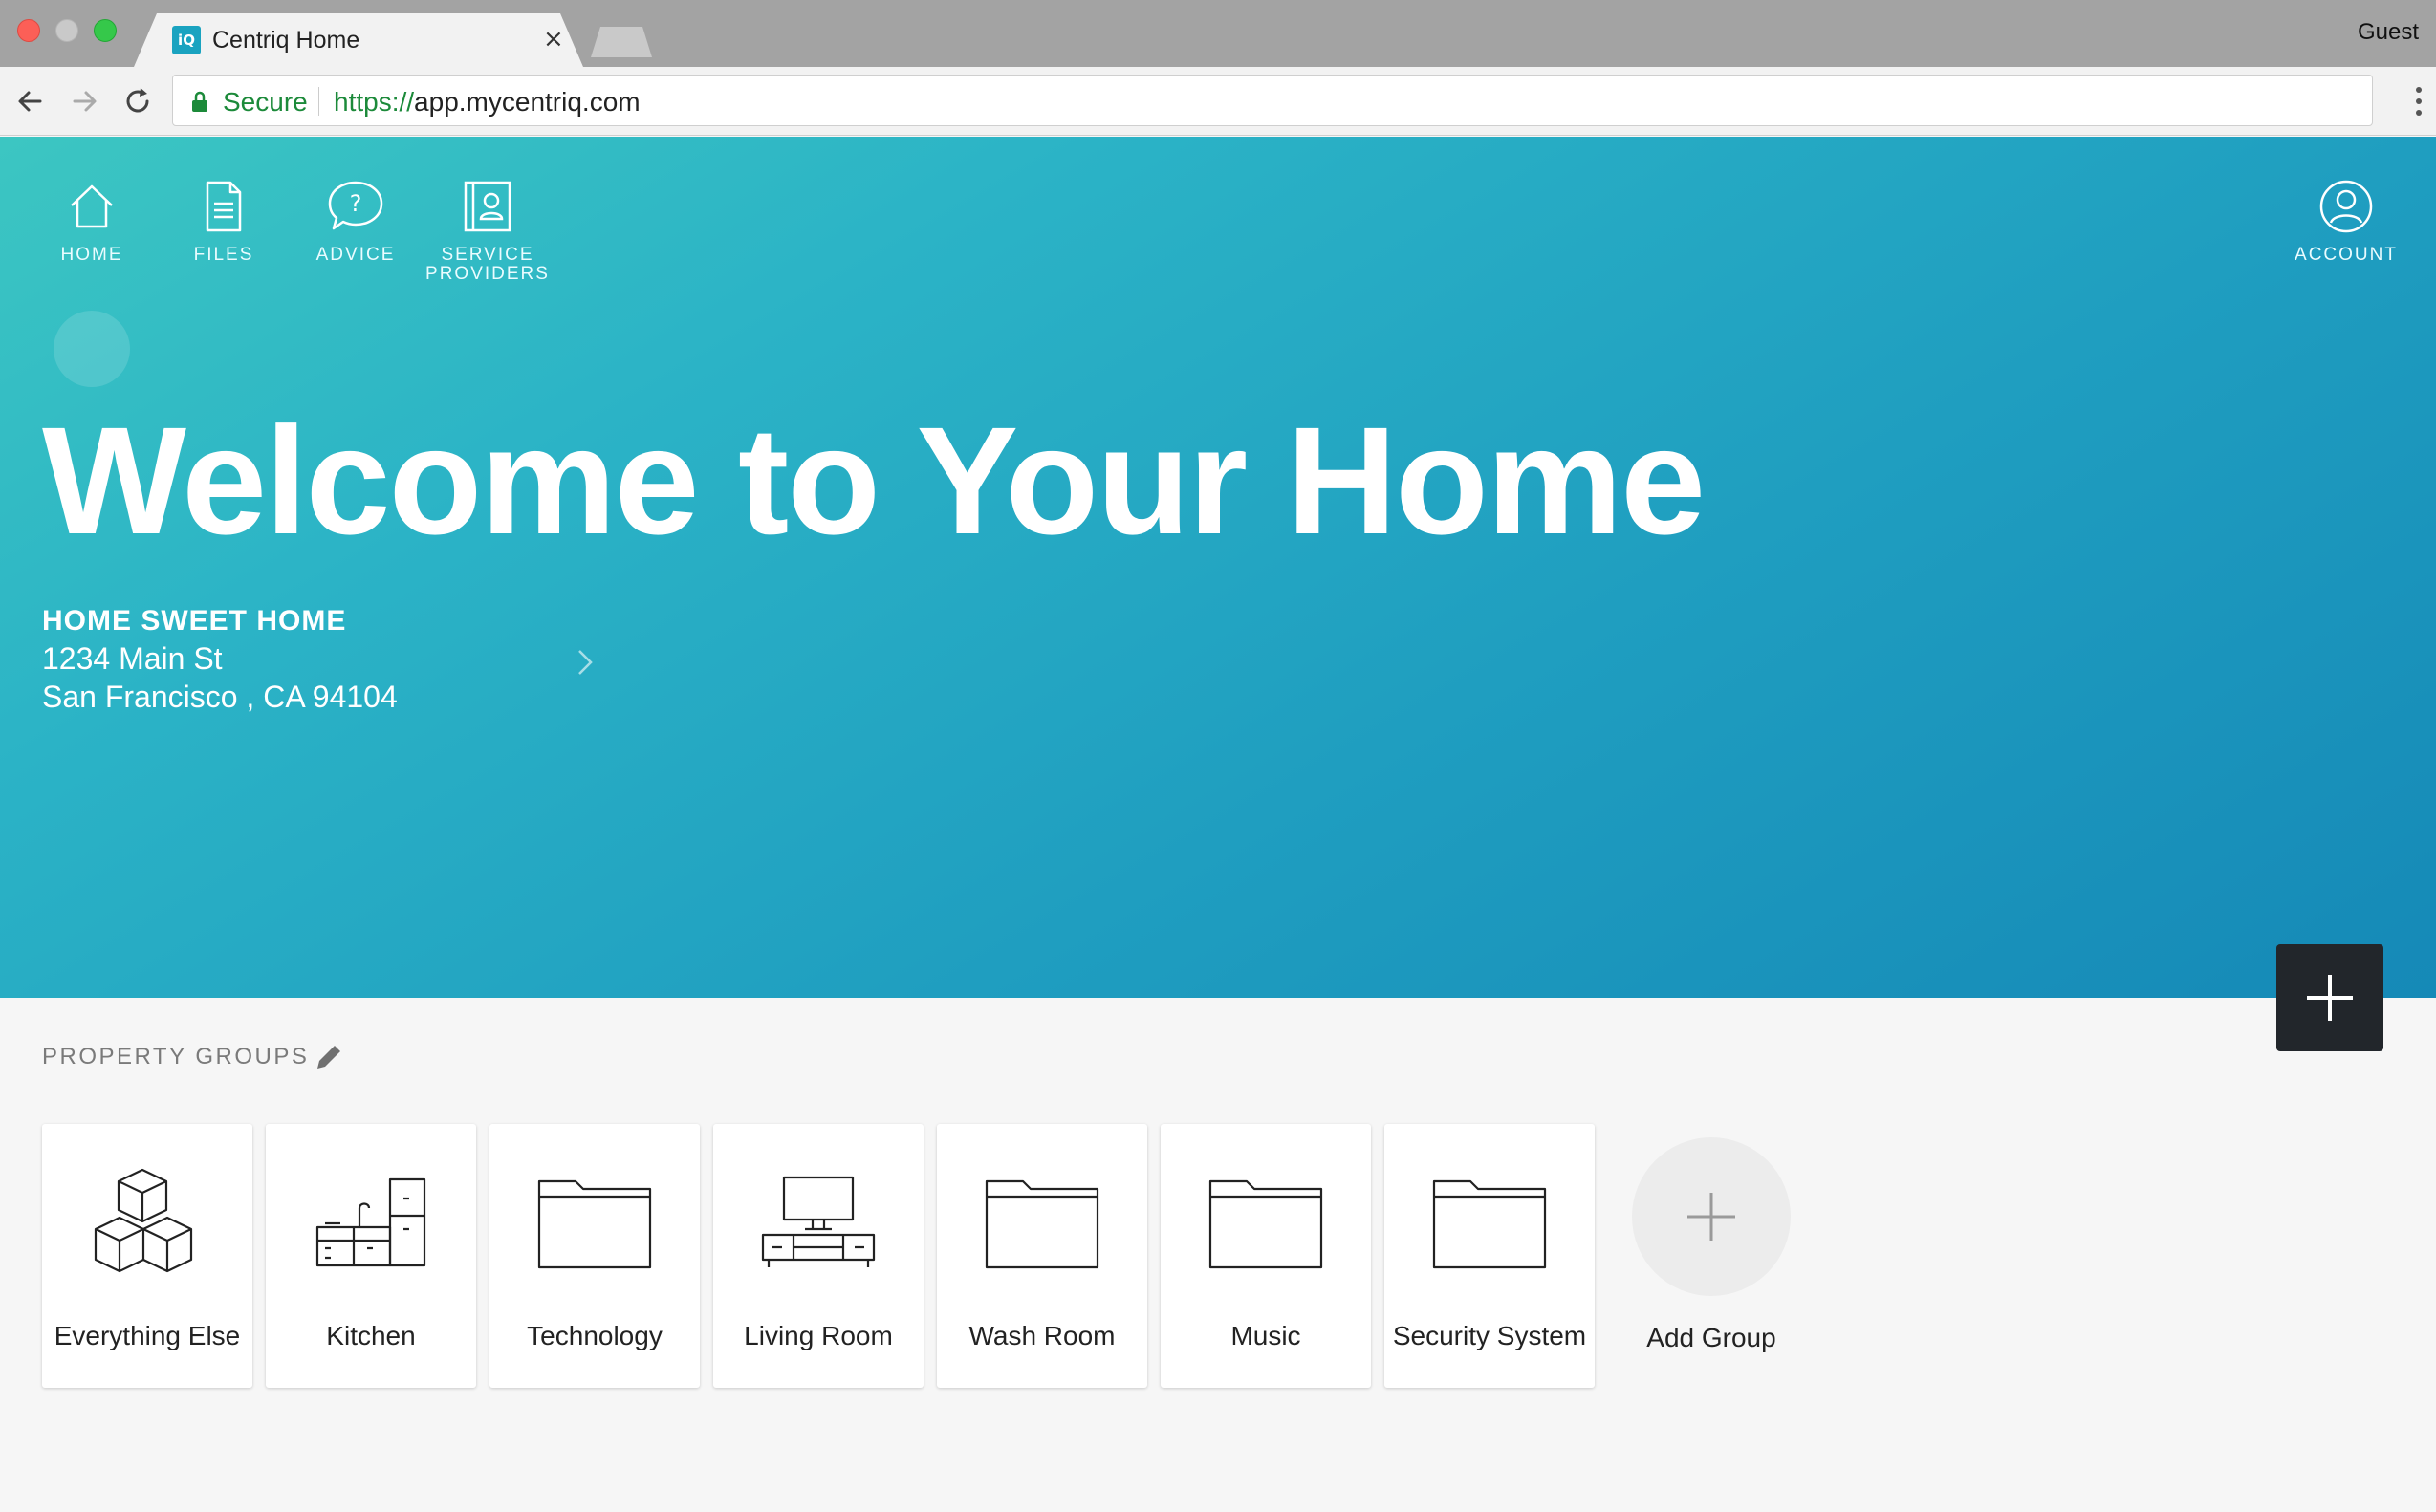 This screenshot has width=2436, height=1512. What do you see at coordinates (2388, 32) in the screenshot?
I see `profile-name: Guest` at bounding box center [2388, 32].